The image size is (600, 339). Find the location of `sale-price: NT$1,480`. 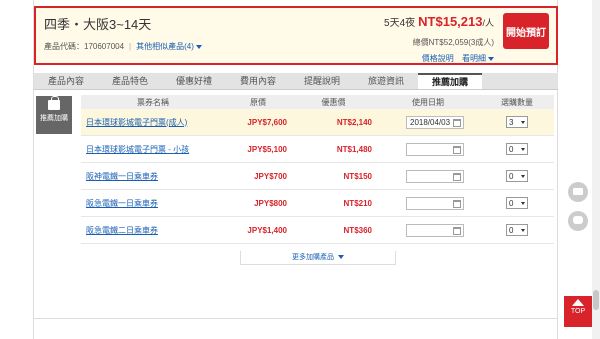

sale-price: NT$1,480 is located at coordinates (354, 149).